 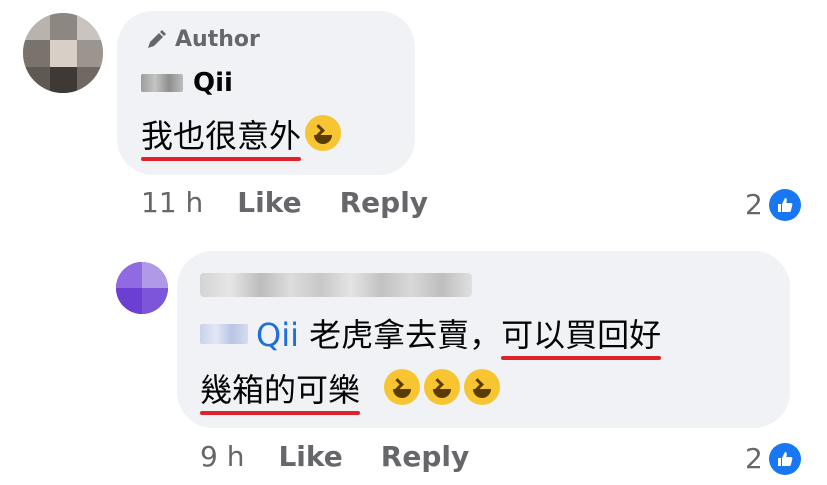 I want to click on comment-timestamp: 11 h, so click(x=172, y=202).